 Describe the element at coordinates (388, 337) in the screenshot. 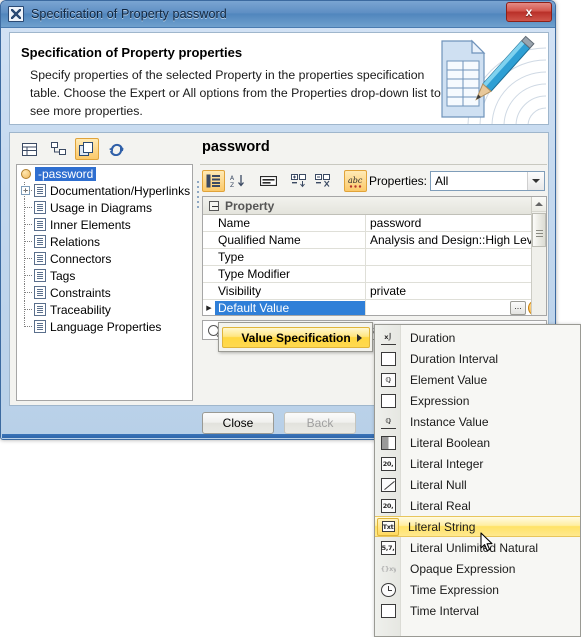

I see `duration-icon: x⌡` at that location.